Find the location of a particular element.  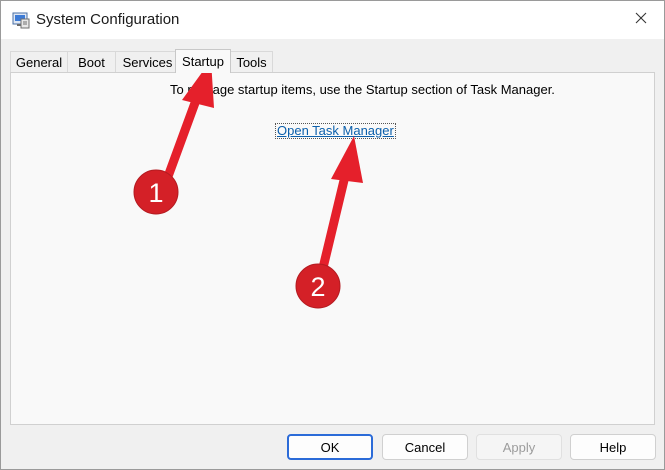

tab-services: Services is located at coordinates (147, 61).